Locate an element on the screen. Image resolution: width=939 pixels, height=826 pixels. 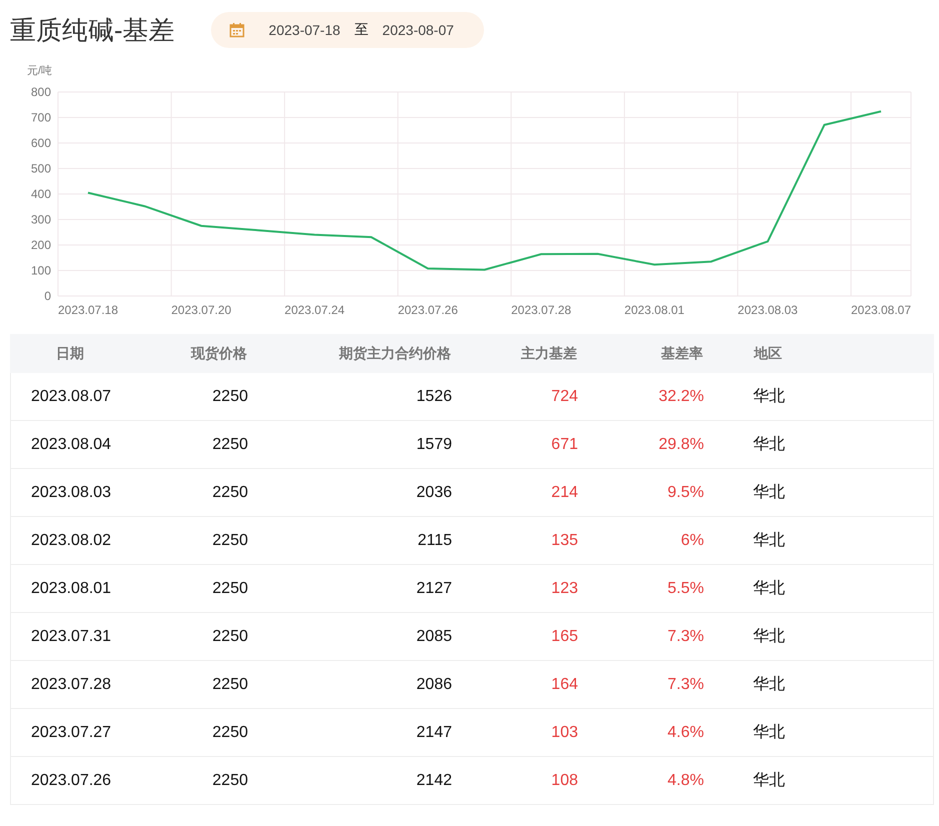
axis-tick-label: 2023.07.20 is located at coordinates (201, 310).